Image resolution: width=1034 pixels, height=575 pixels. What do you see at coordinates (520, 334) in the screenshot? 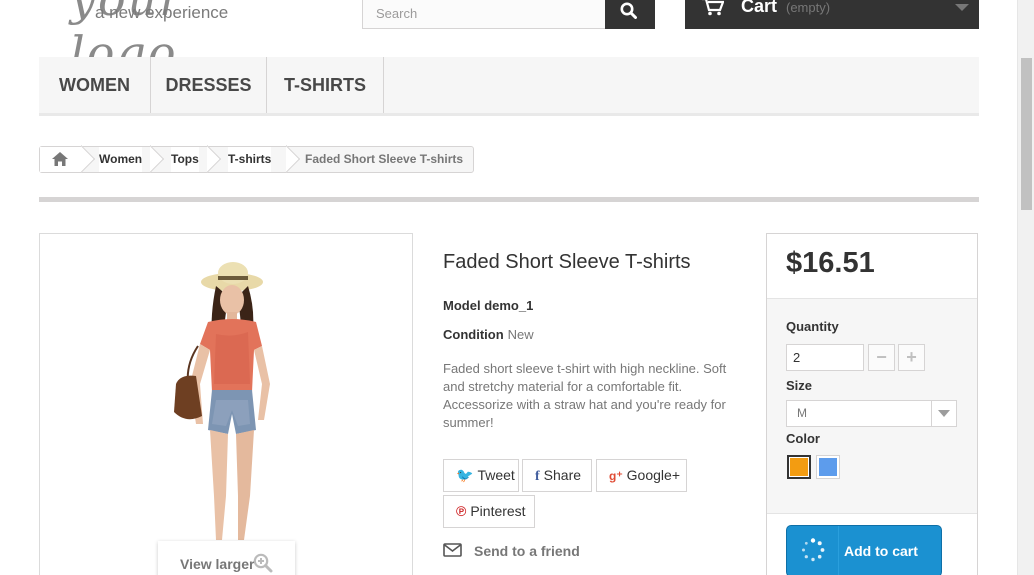
I see `condition-value: New` at bounding box center [520, 334].